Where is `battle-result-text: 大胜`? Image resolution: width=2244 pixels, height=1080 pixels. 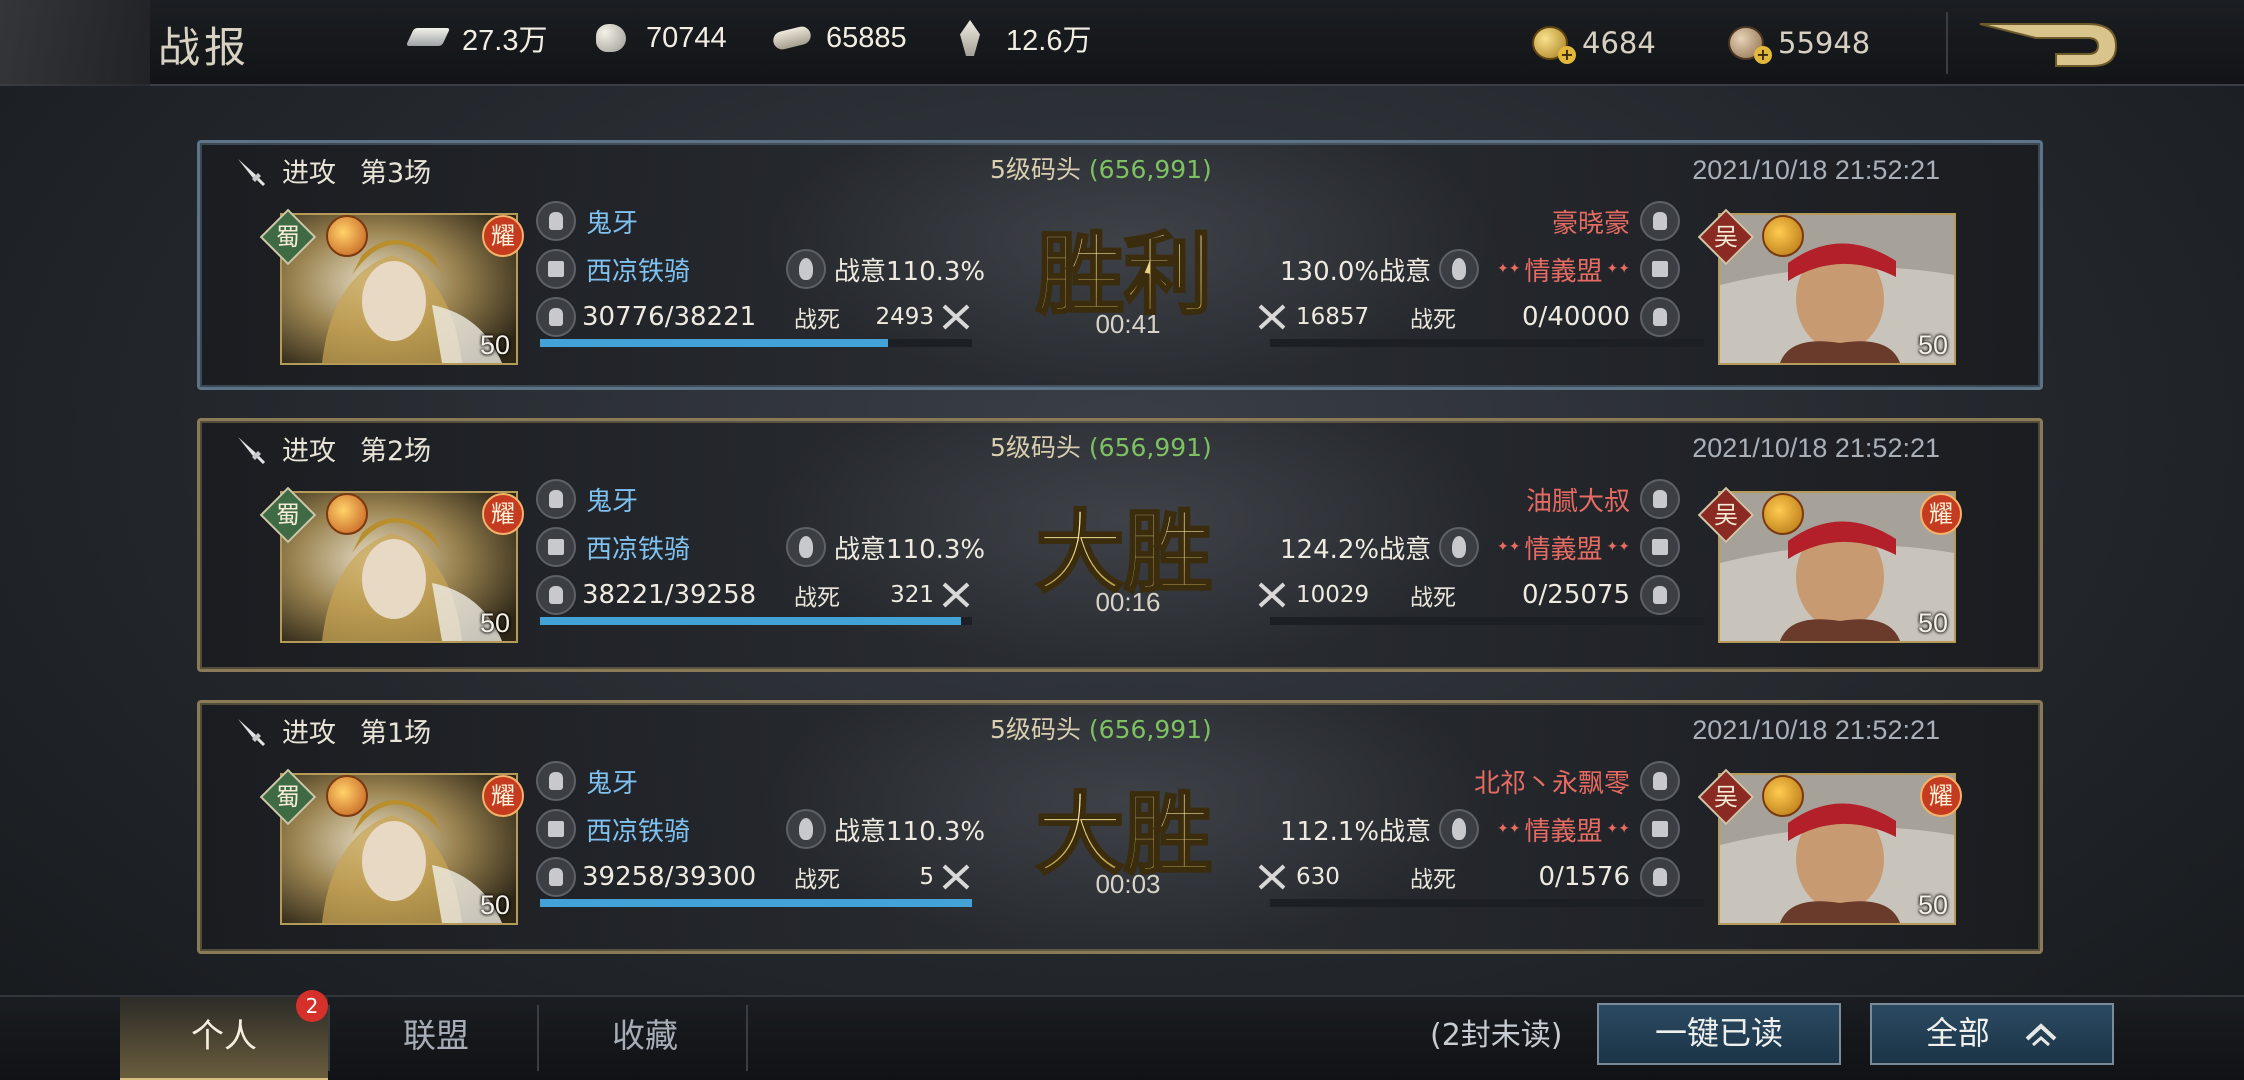
battle-result-text: 大胜 is located at coordinates (1124, 551).